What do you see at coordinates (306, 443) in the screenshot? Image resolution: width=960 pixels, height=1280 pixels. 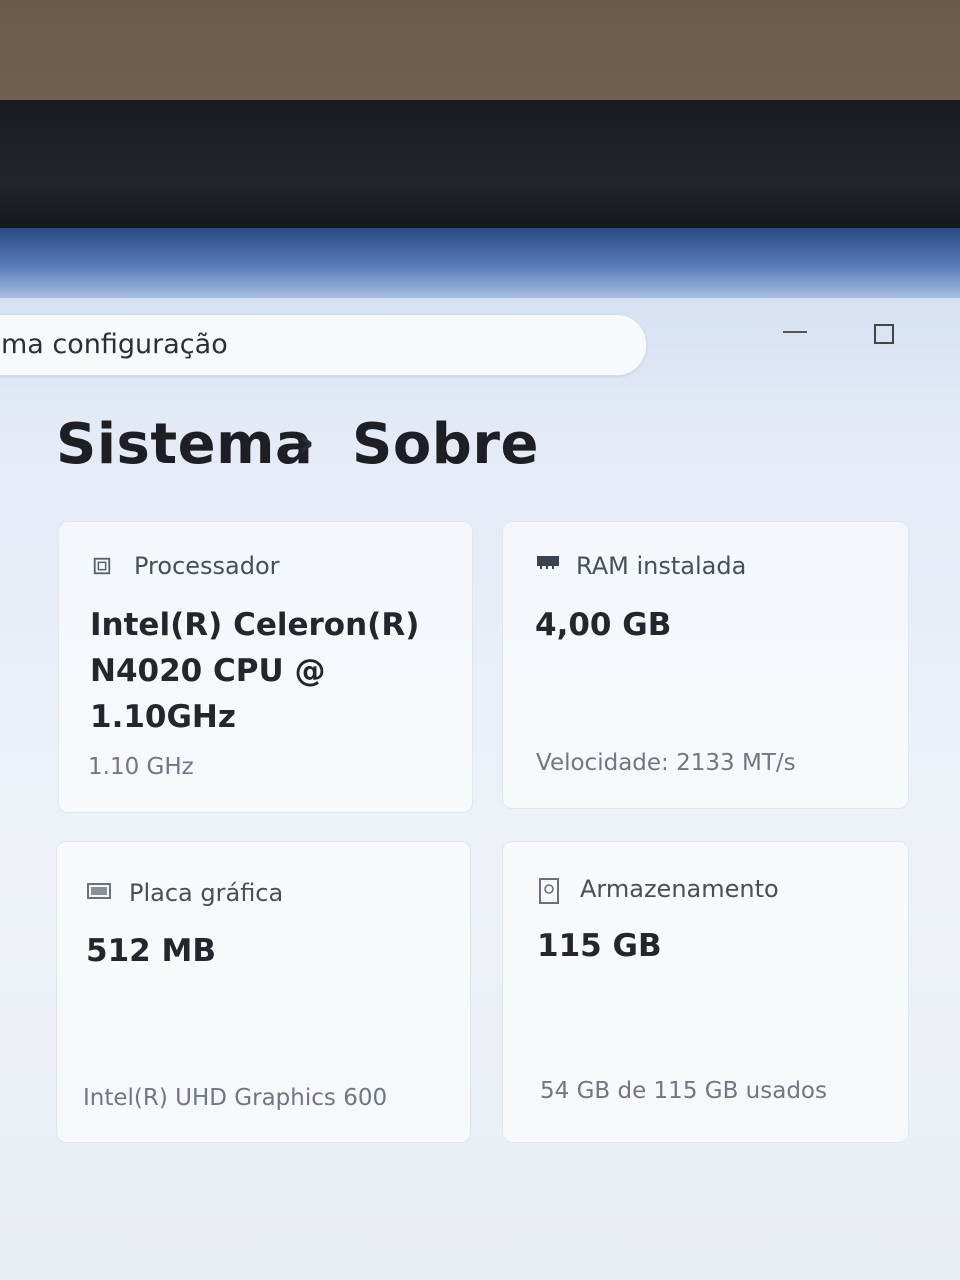 I see `breadcrumb-chevron-icon: ›` at bounding box center [306, 443].